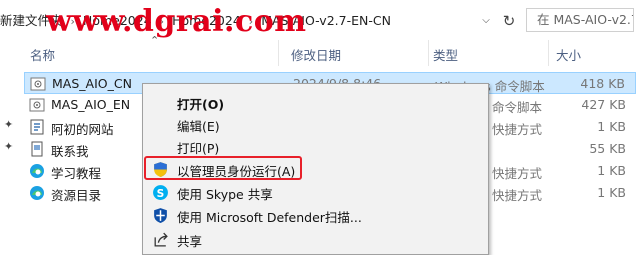 The image size is (638, 255). Describe the element at coordinates (76, 173) in the screenshot. I see `file-name: 学习教程` at that location.